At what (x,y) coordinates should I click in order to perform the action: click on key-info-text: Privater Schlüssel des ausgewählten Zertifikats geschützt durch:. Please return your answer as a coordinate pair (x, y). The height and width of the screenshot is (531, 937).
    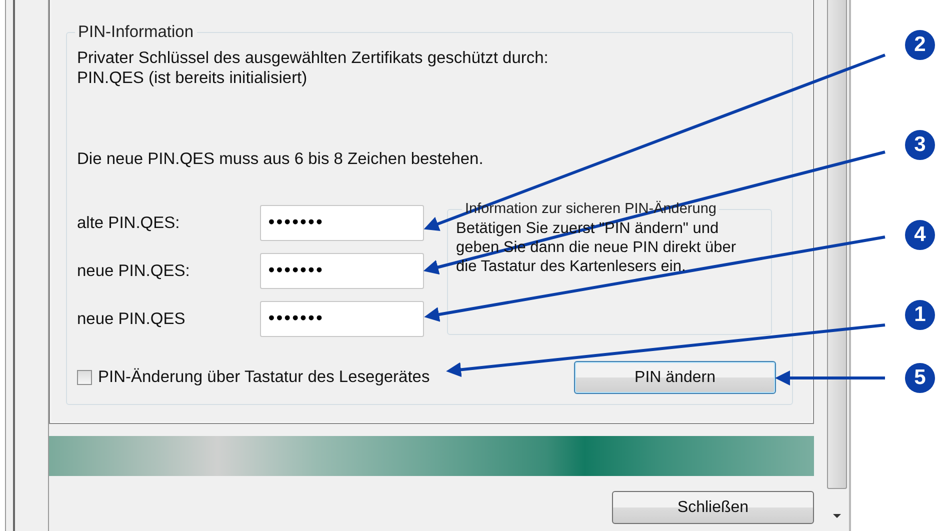
    Looking at the image, I should click on (313, 58).